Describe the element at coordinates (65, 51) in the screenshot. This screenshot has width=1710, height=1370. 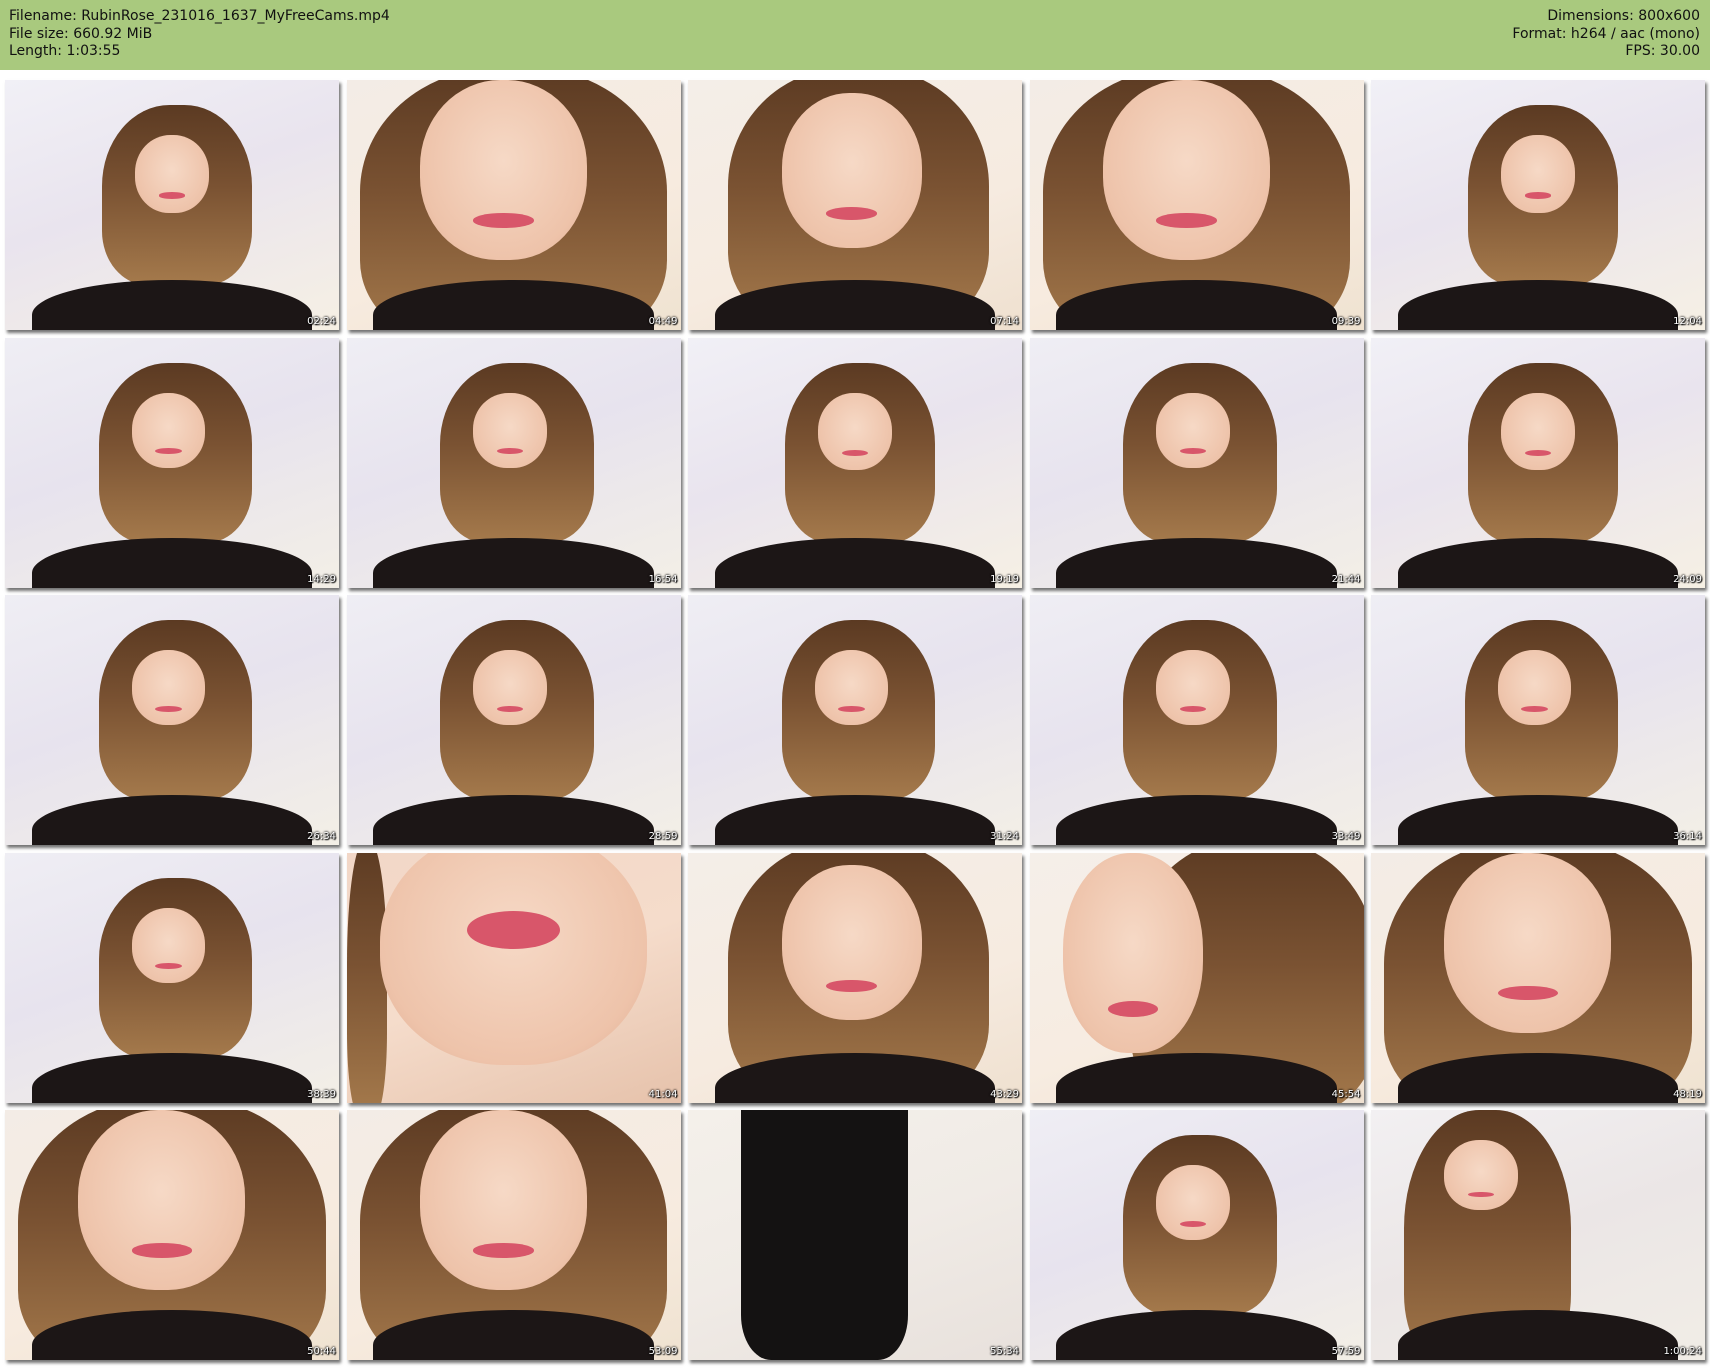
I see `length-text: Length: 1:03:55` at that location.